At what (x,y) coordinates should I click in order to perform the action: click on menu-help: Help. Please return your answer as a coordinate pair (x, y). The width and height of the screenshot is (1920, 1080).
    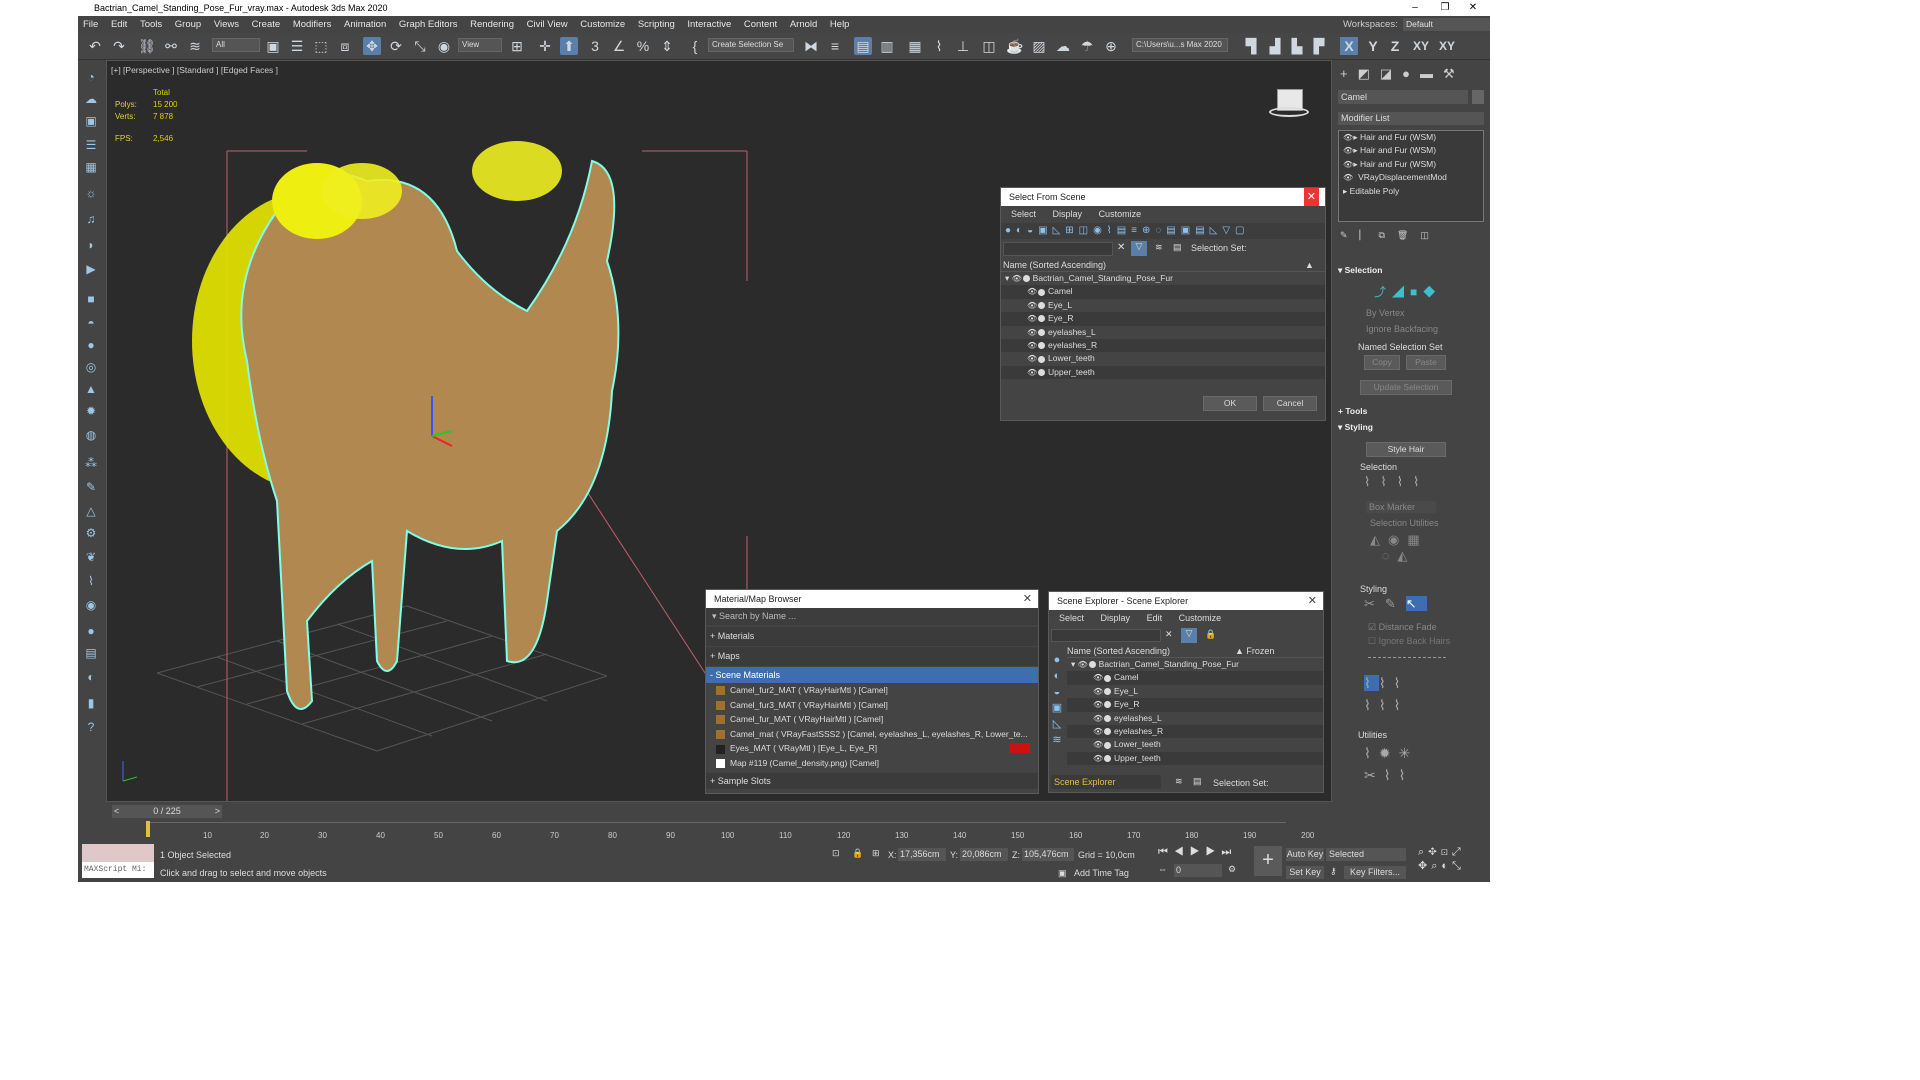
    Looking at the image, I should click on (840, 24).